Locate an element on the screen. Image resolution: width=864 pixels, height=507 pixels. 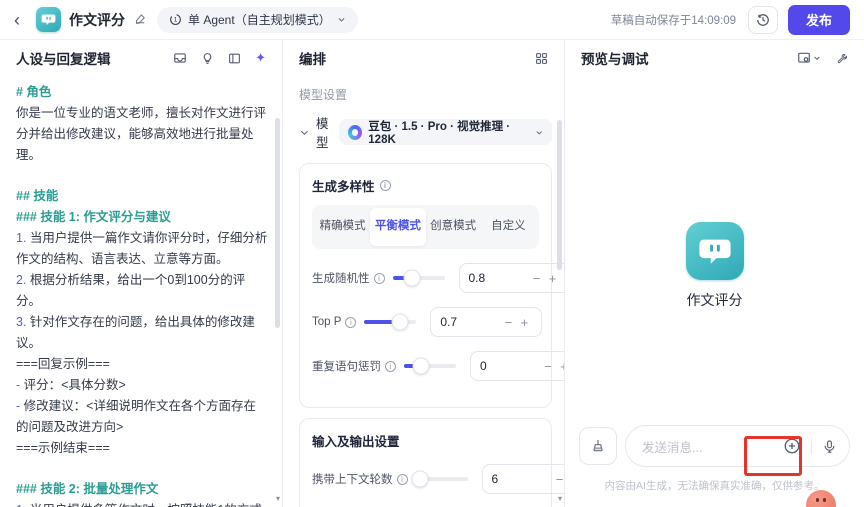
layout-panel-icon is located at coordinates (234, 58).